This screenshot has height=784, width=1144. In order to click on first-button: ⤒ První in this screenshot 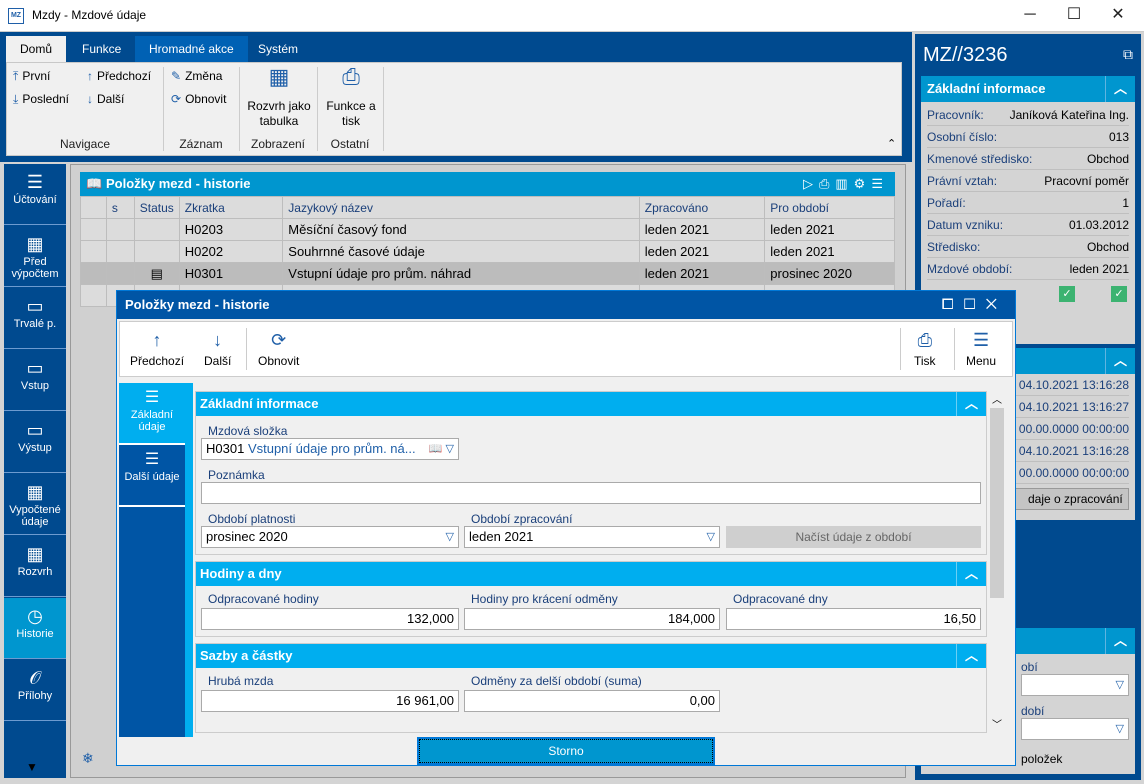, I will do `click(31, 76)`.